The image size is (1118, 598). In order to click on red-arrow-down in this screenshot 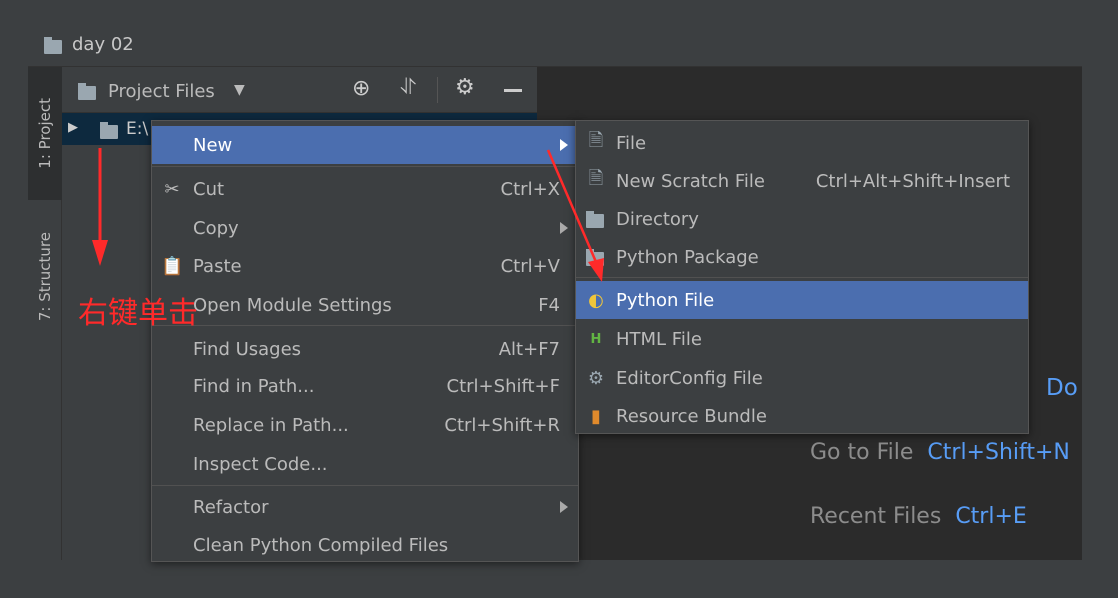, I will do `click(100, 207)`.